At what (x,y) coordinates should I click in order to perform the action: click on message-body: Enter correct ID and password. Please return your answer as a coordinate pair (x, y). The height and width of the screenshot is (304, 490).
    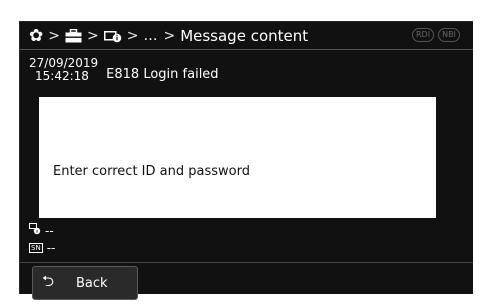
    Looking at the image, I should click on (151, 171).